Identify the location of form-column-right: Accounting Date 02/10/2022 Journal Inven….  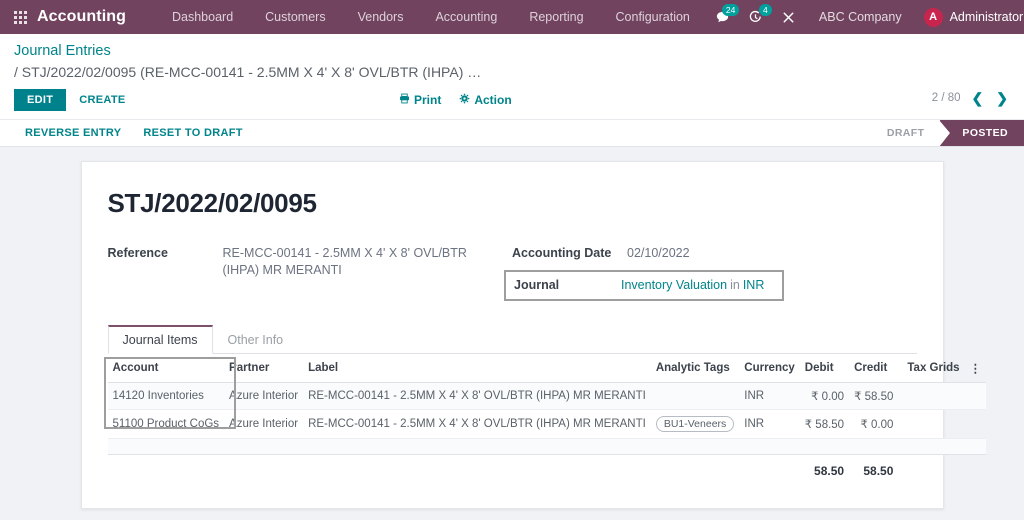
(710, 273).